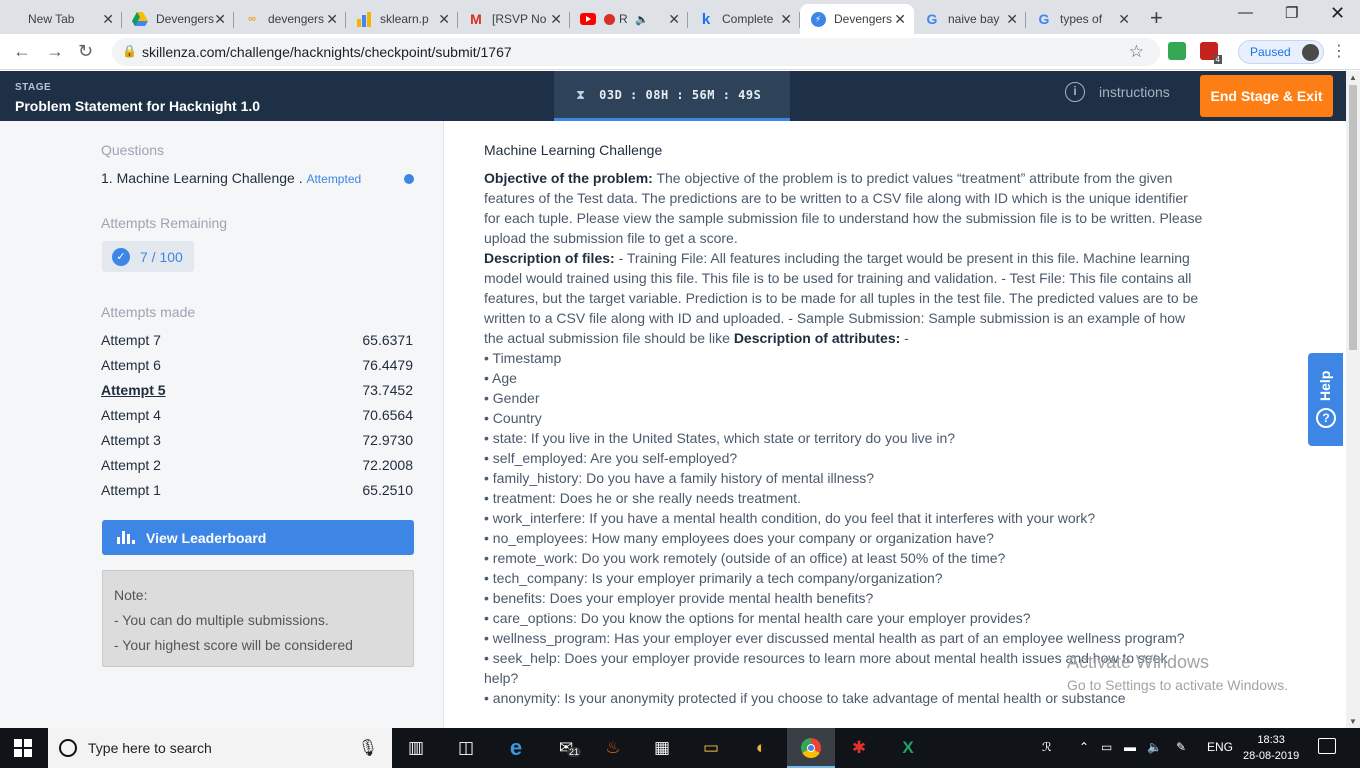  What do you see at coordinates (257, 490) in the screenshot?
I see `attempt-row: Attempt 1 65.2510` at bounding box center [257, 490].